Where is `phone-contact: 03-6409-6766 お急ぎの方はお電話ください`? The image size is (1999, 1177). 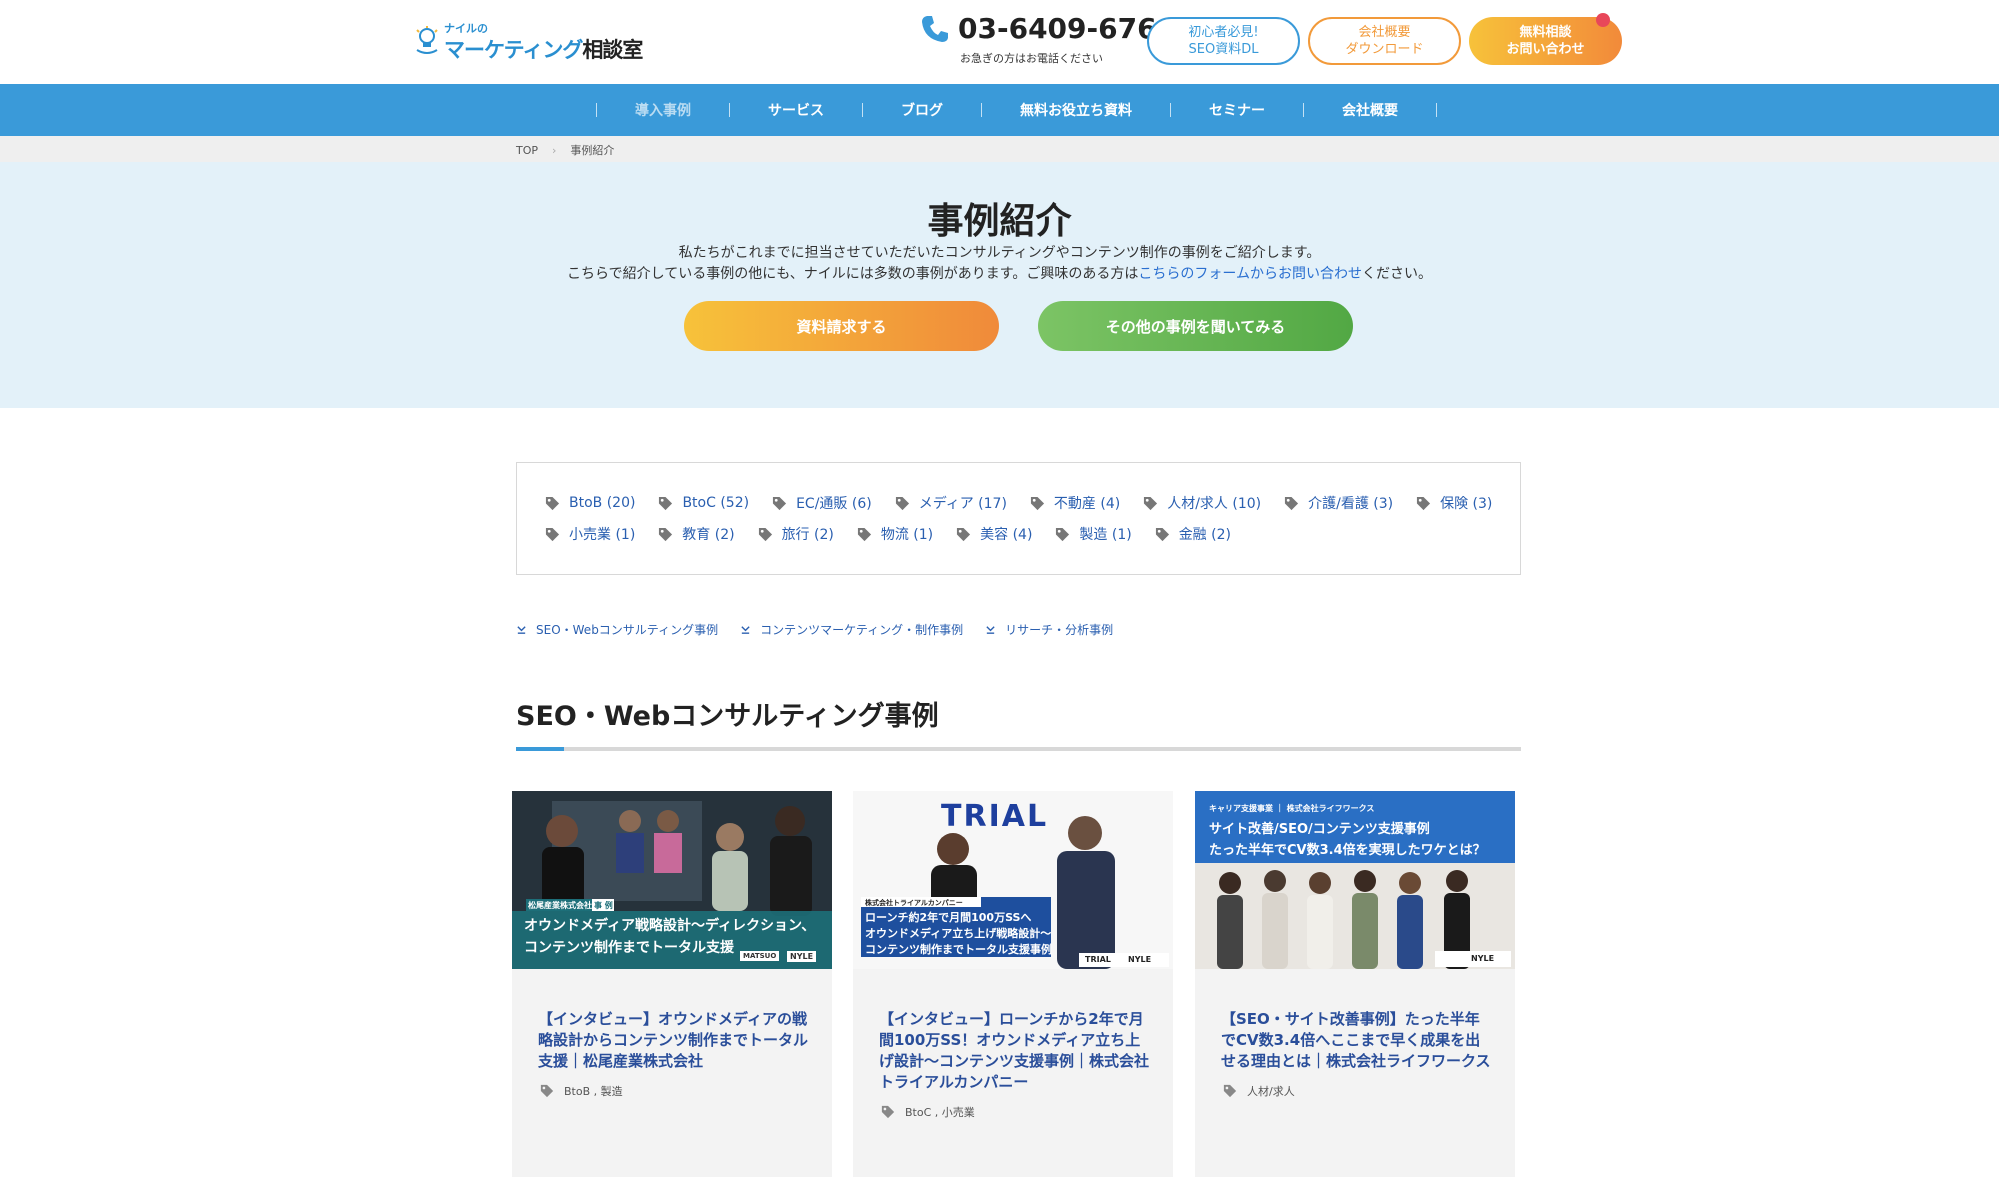
phone-contact: 03-6409-6766 お急ぎの方はお電話ください is located at coordinates (1048, 42).